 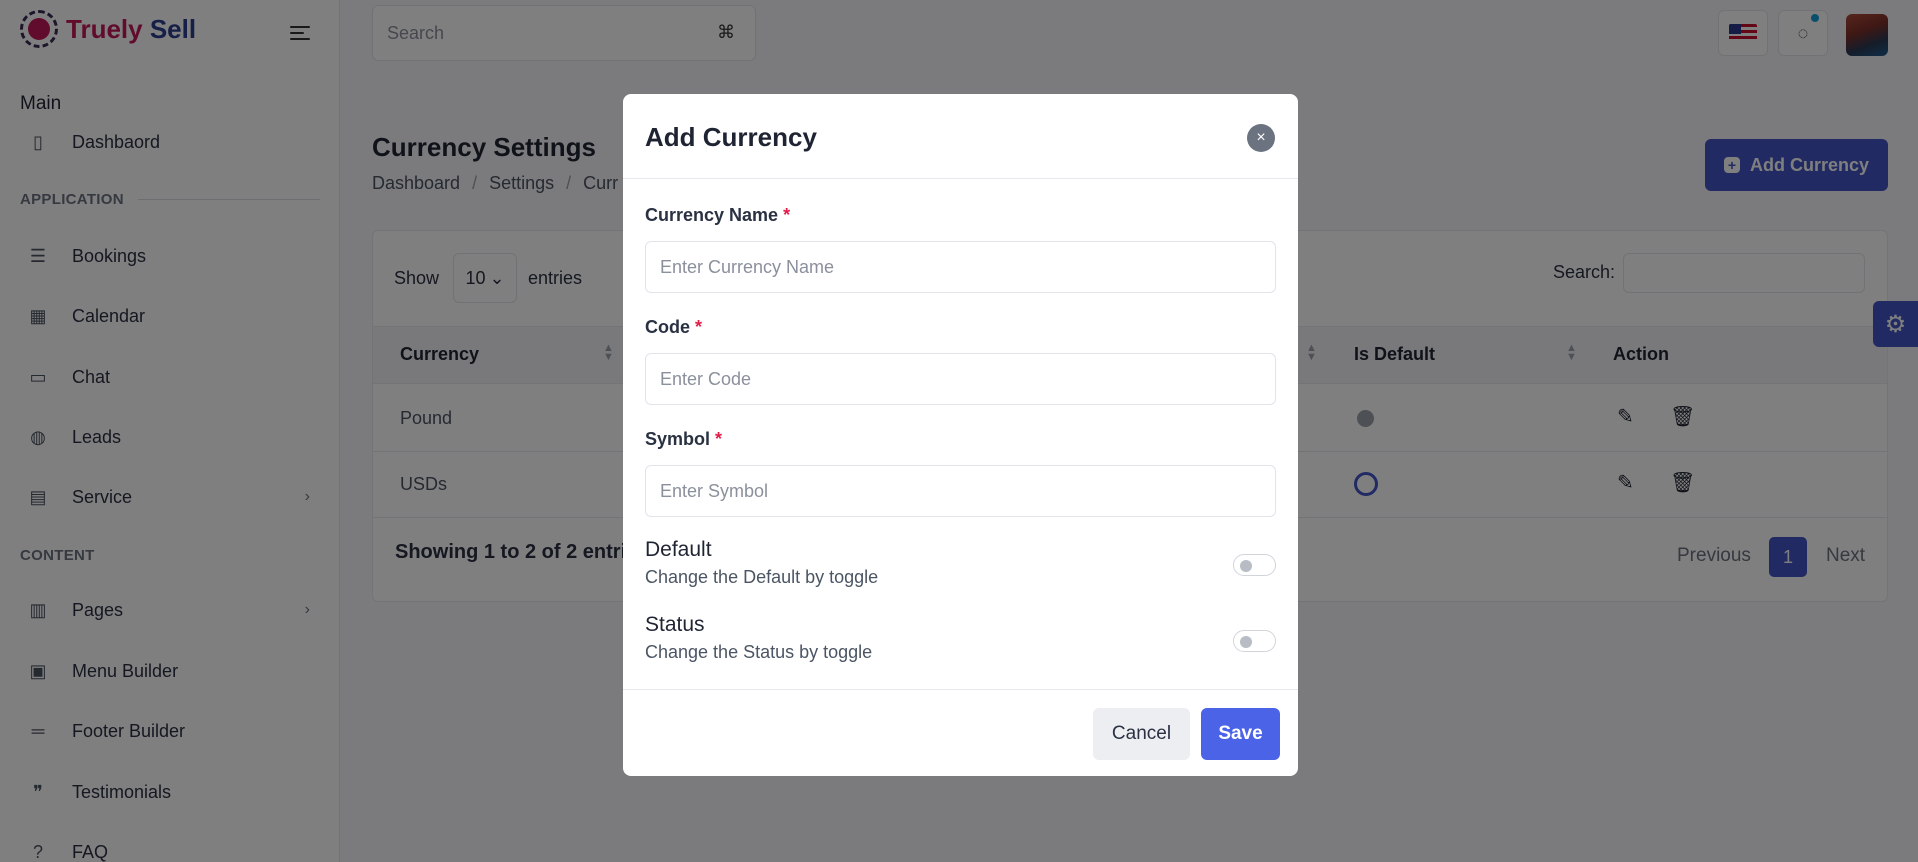 What do you see at coordinates (1261, 138) in the screenshot?
I see `close-icon: ×` at bounding box center [1261, 138].